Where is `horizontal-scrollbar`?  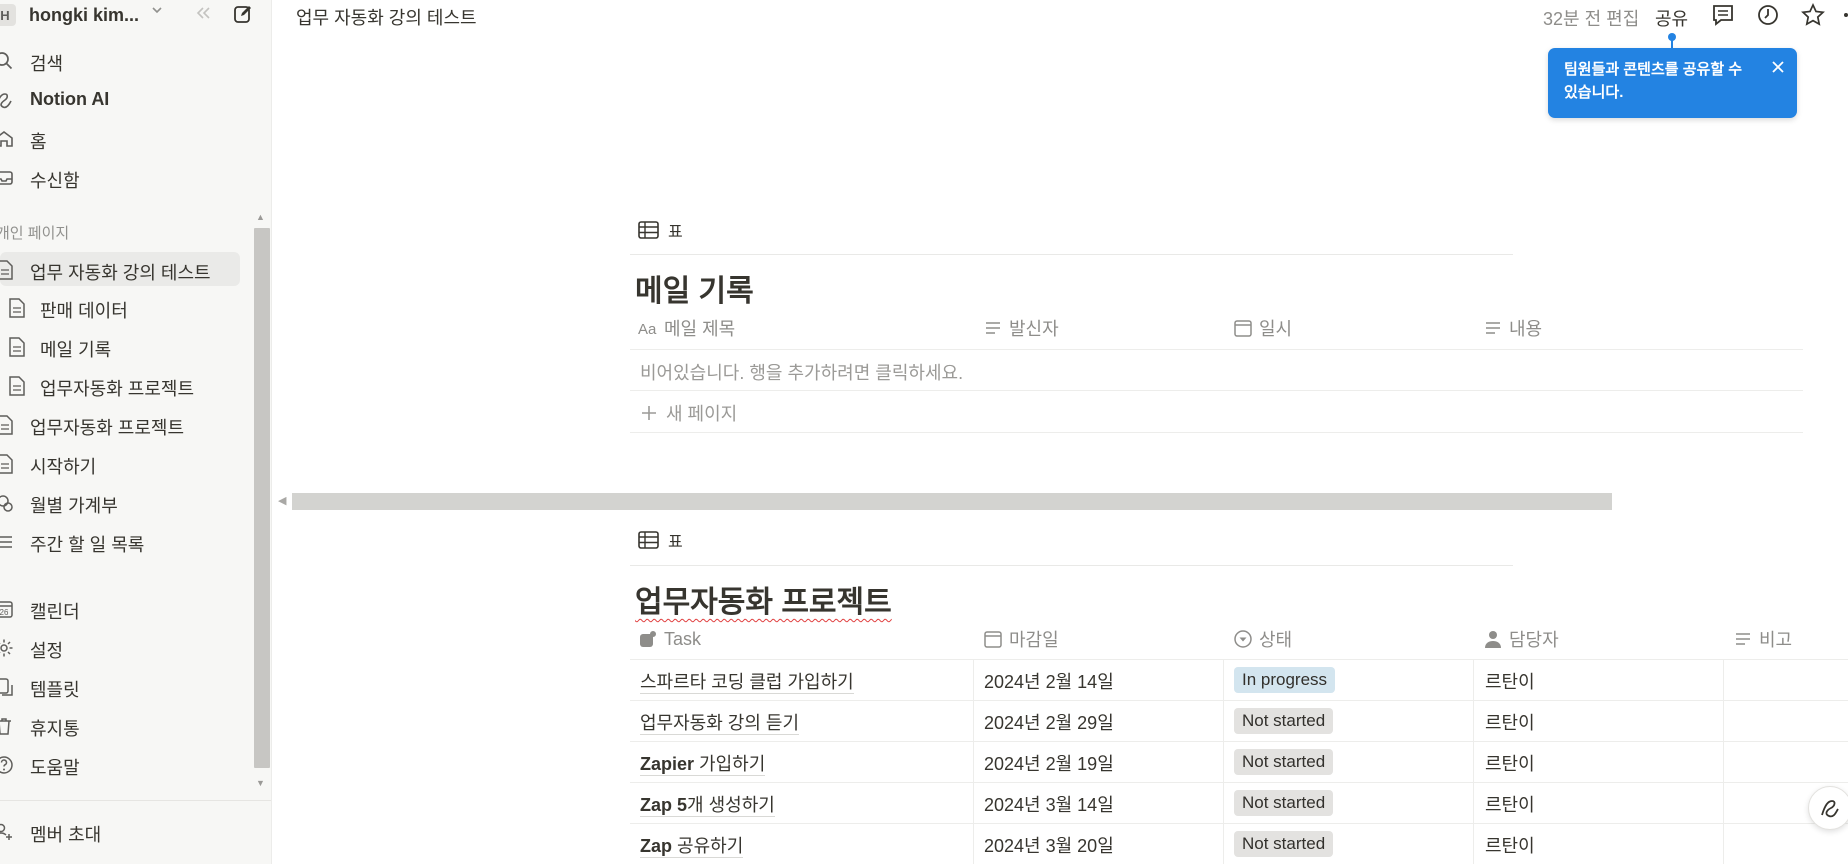 horizontal-scrollbar is located at coordinates (952, 501).